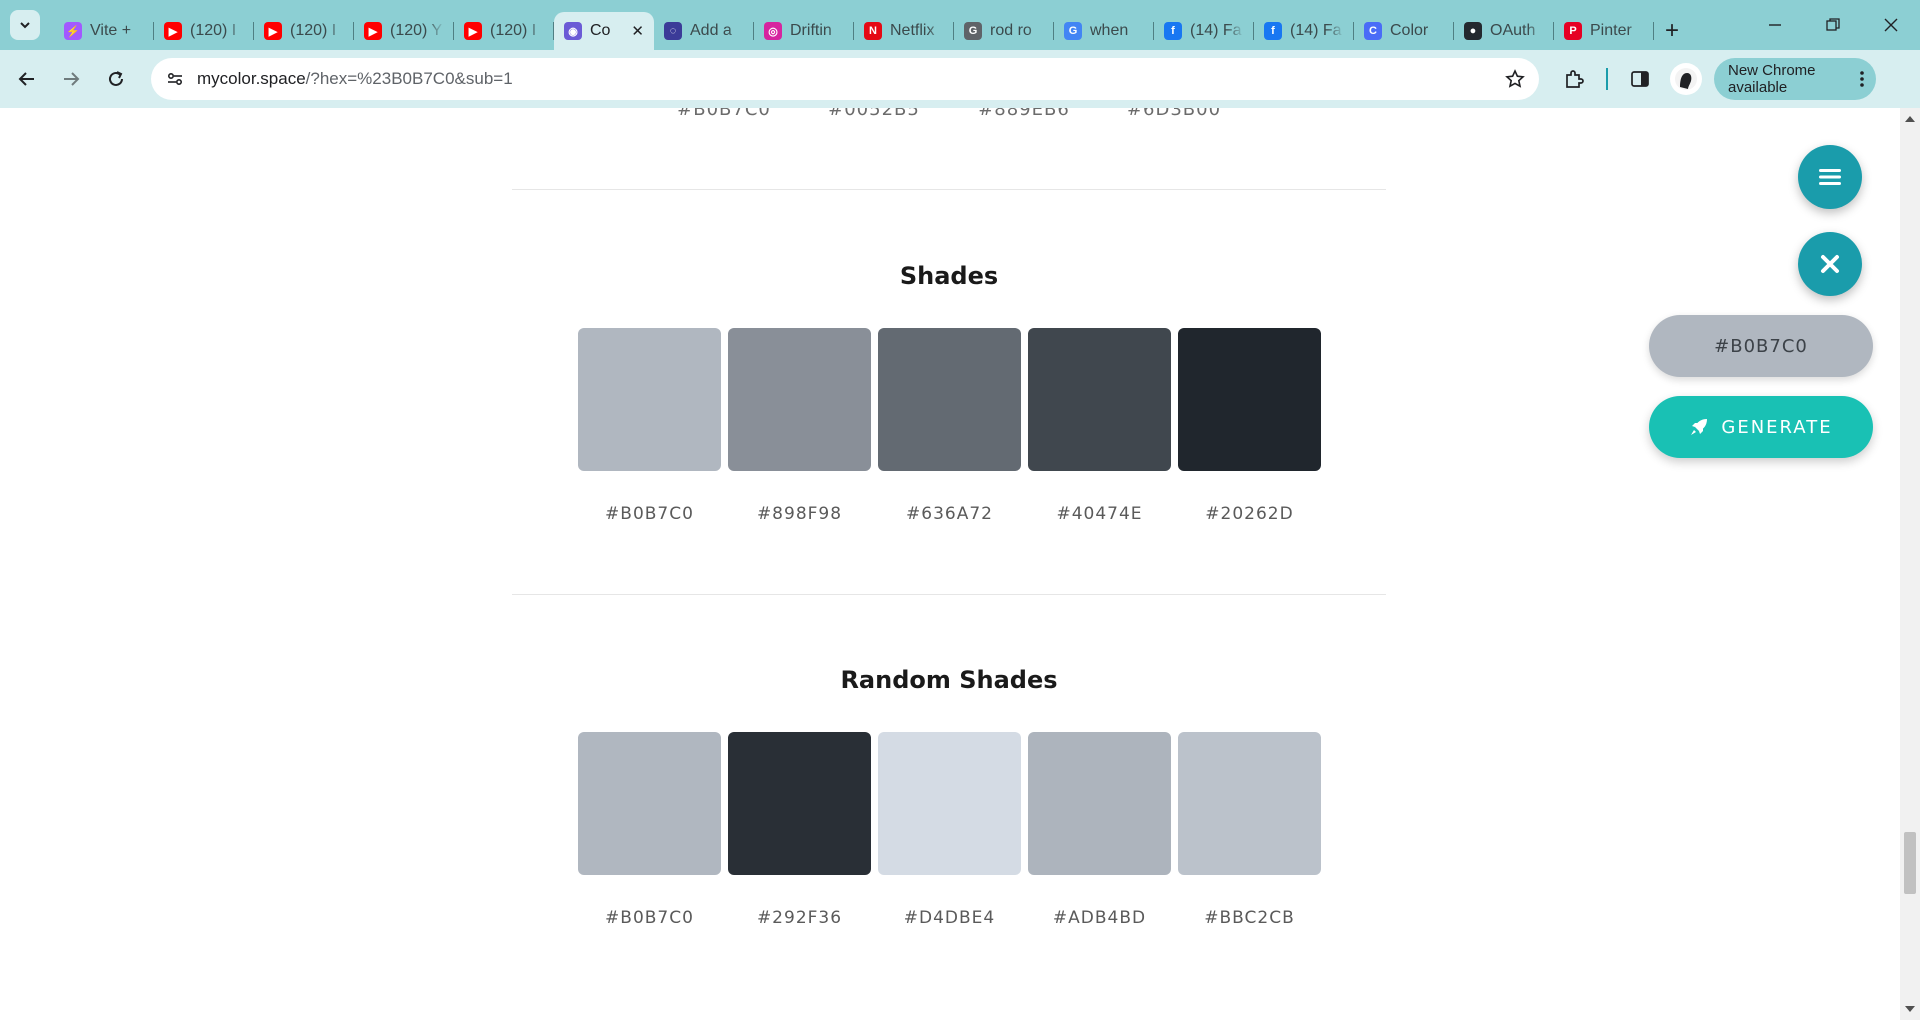  I want to click on pinterest-icon: P, so click(1573, 31).